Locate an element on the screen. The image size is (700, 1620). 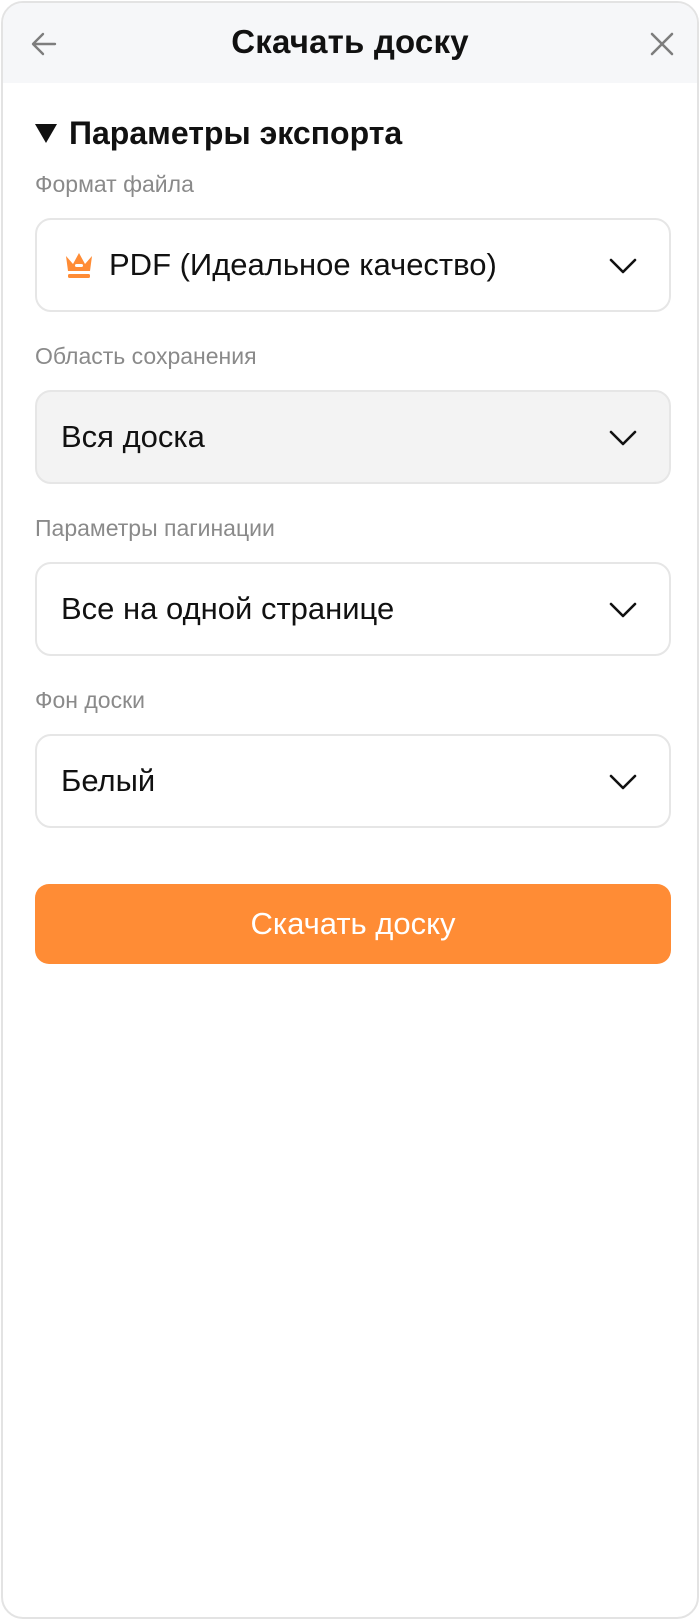
crown-icon is located at coordinates (79, 265).